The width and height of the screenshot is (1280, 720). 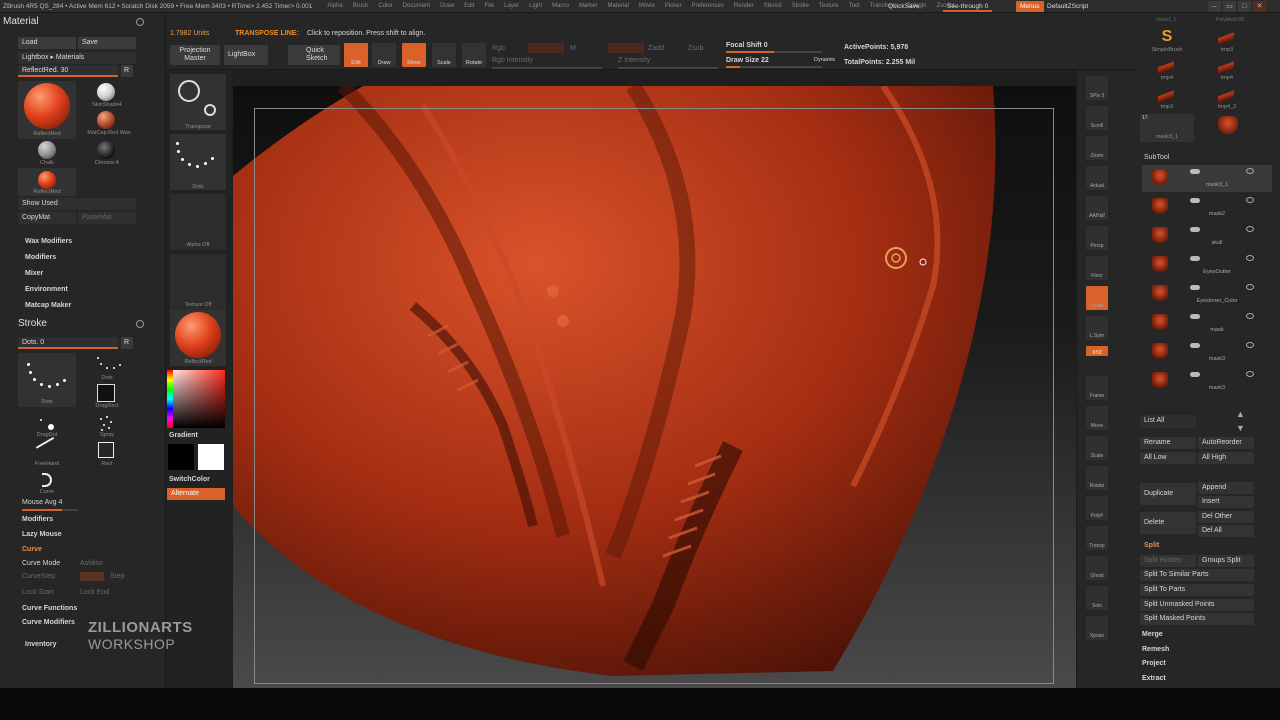 I want to click on shelf-ghost-button: Ghost, so click(x=1097, y=568).